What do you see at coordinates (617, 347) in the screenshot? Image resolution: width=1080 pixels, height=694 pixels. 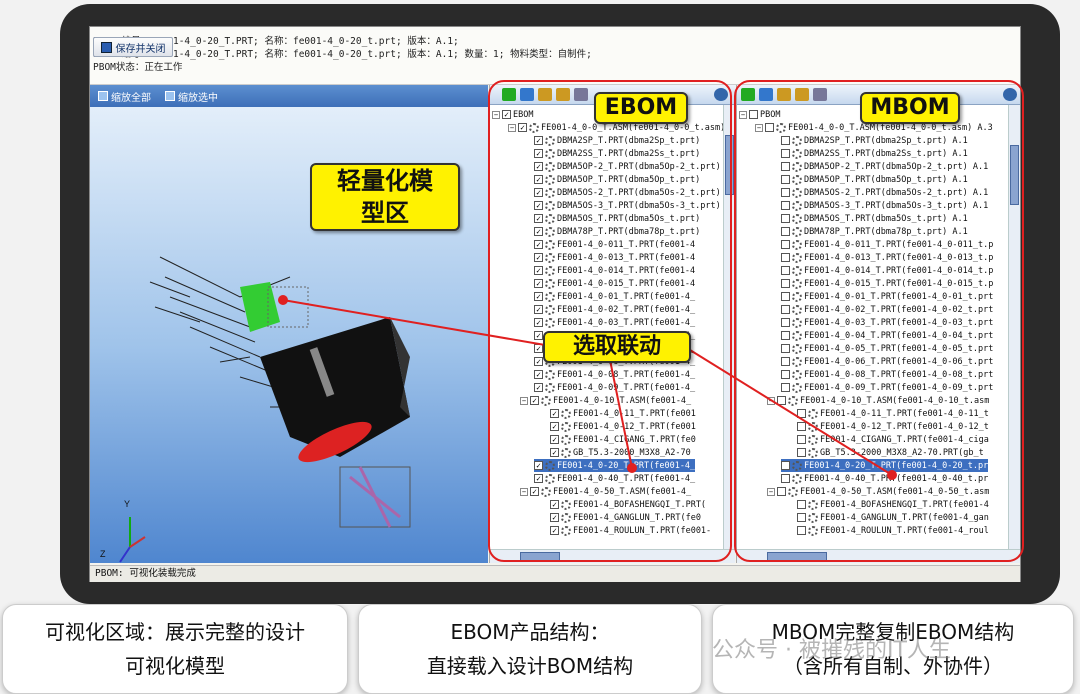 I see `selection-link-tag: 选取联动` at bounding box center [617, 347].